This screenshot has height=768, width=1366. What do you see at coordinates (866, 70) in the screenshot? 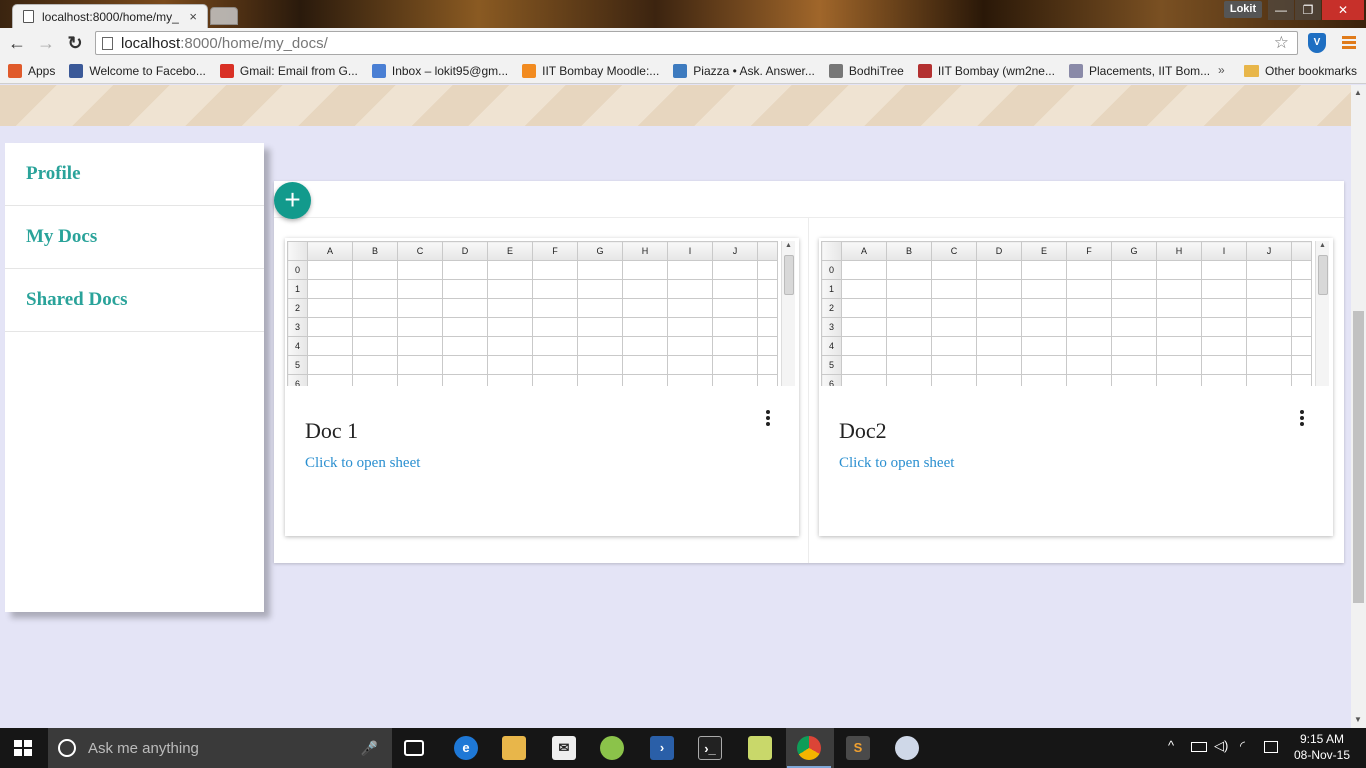
I see `bookmark-bodhitree: BodhiTree` at bounding box center [866, 70].